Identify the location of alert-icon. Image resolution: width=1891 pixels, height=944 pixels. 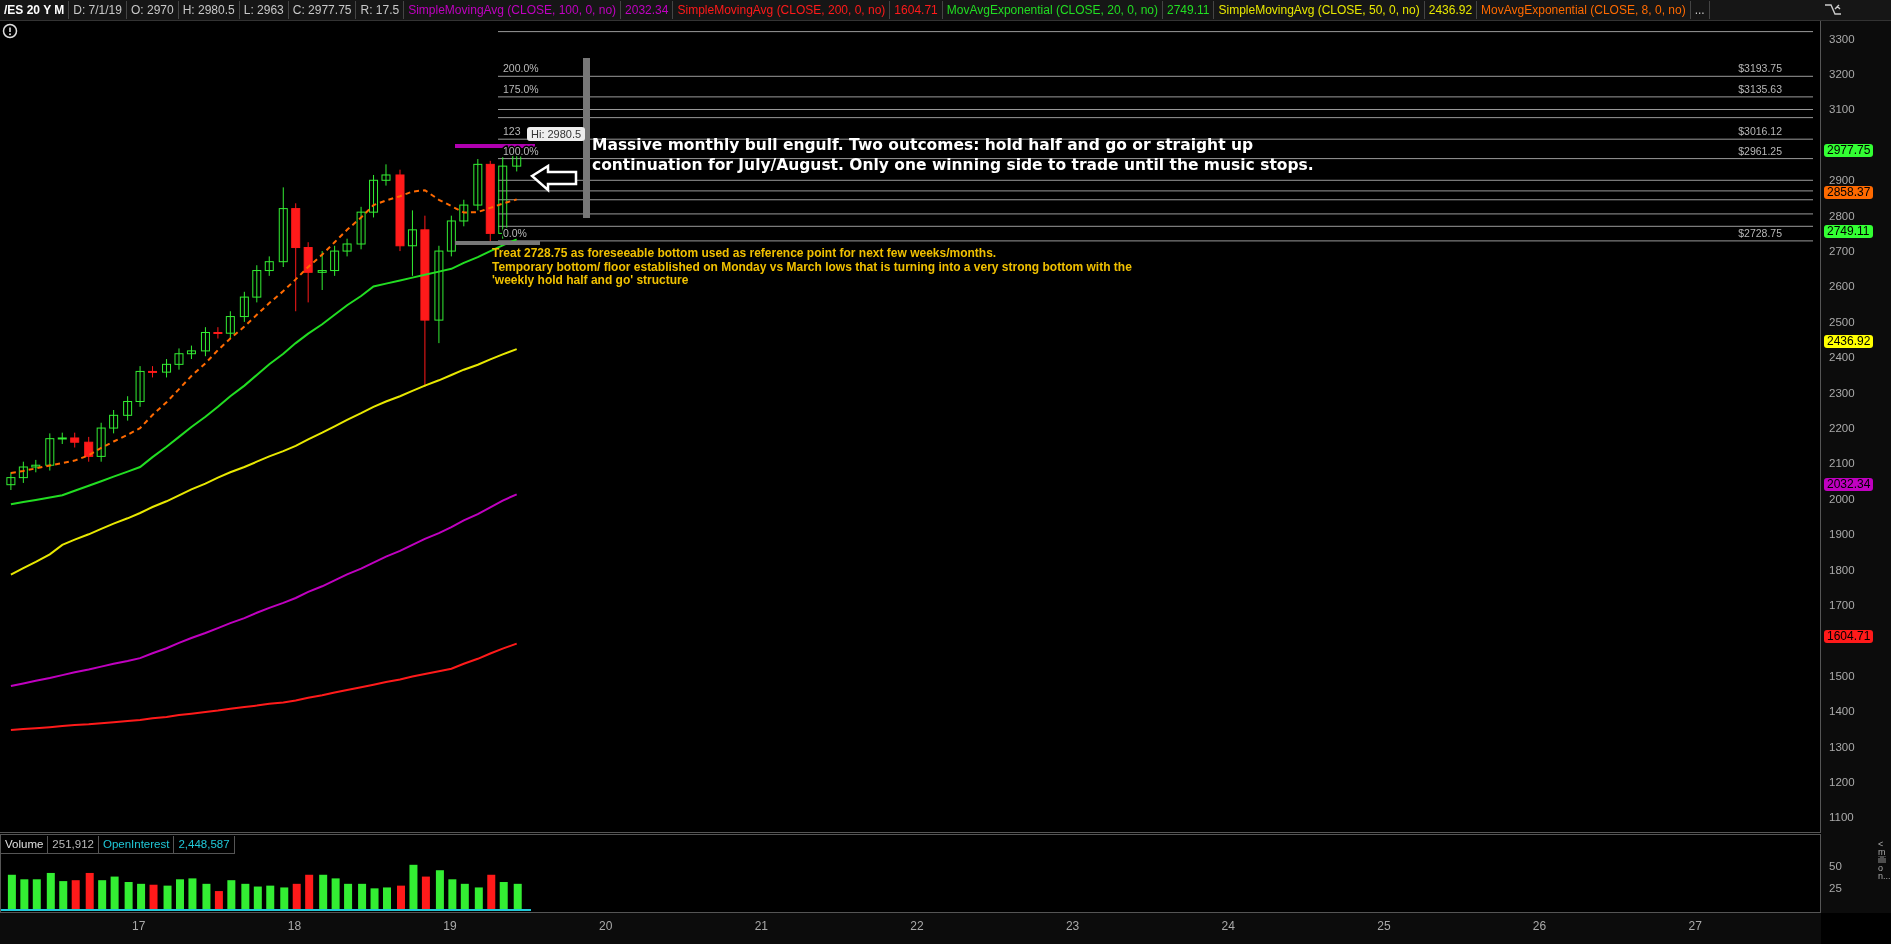
(10, 31).